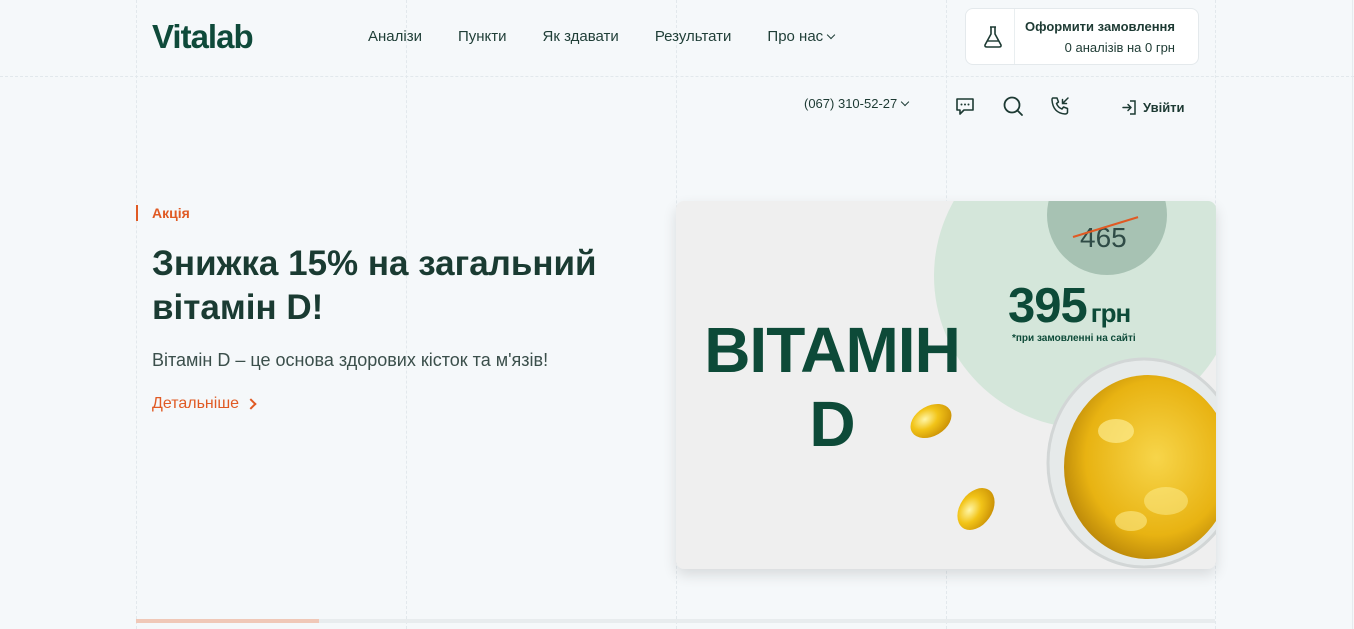  What do you see at coordinates (1014, 36) in the screenshot?
I see `order-divider` at bounding box center [1014, 36].